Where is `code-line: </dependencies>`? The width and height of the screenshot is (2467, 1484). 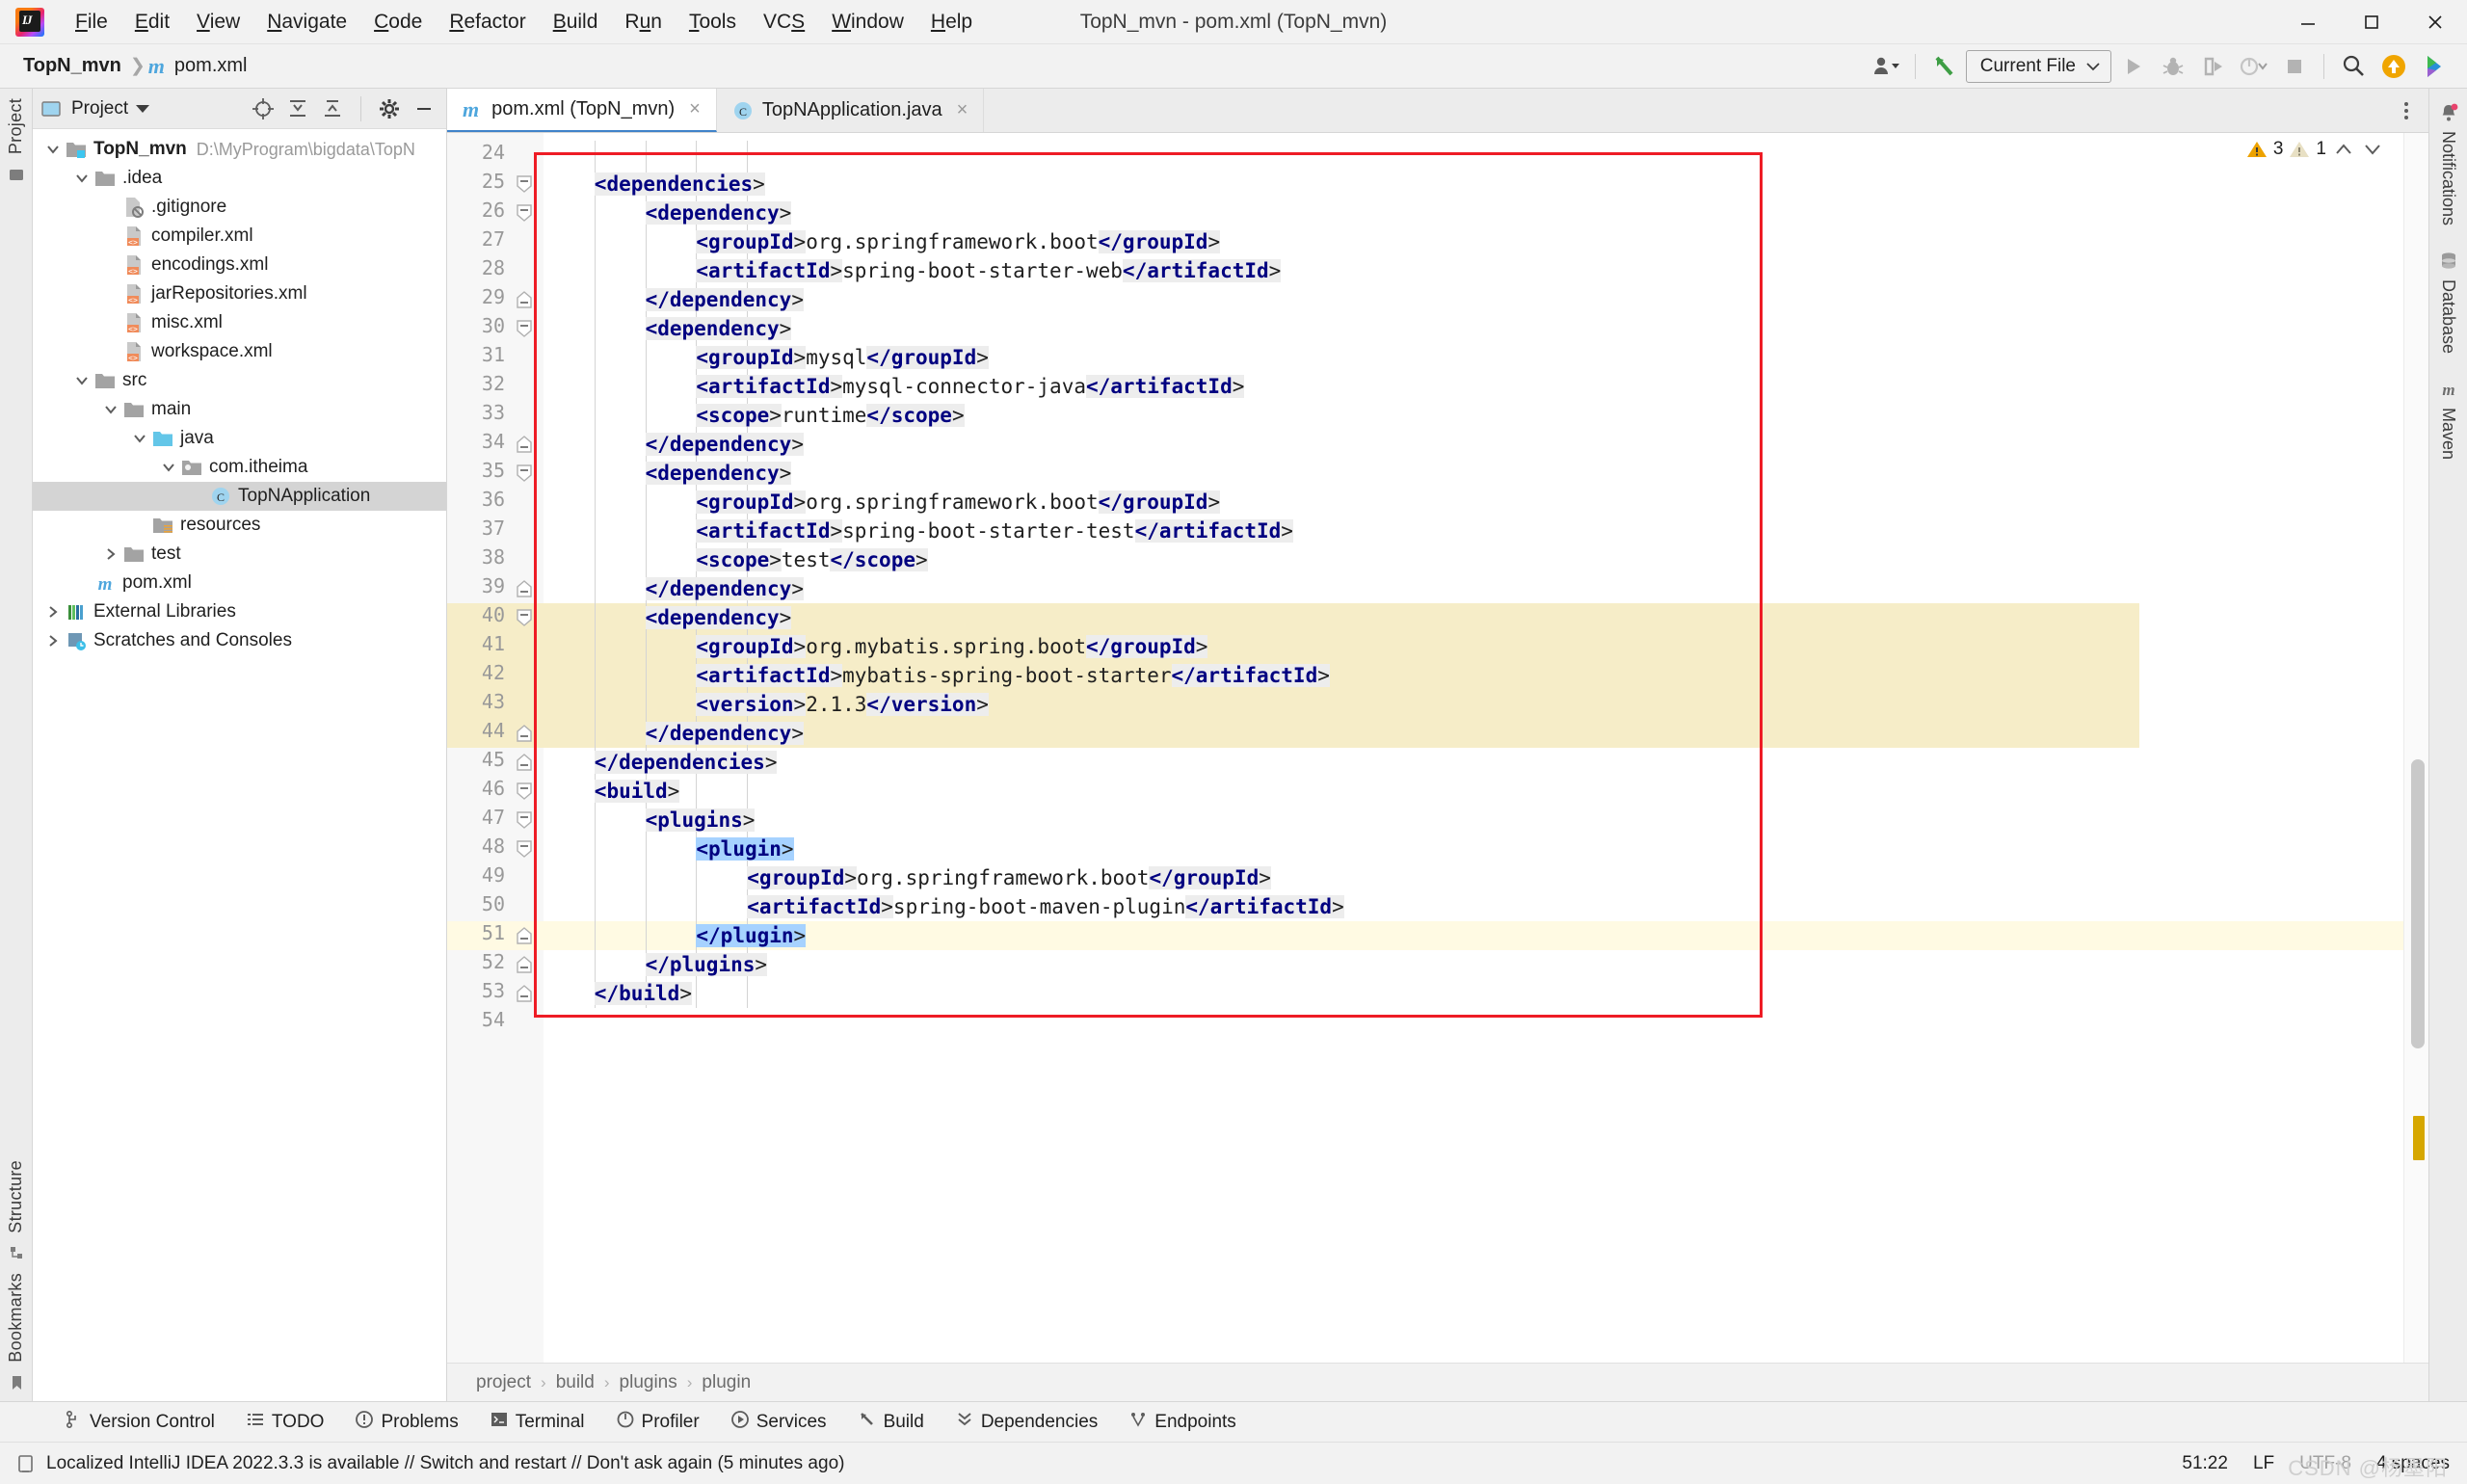 code-line: </dependencies> is located at coordinates (1486, 762).